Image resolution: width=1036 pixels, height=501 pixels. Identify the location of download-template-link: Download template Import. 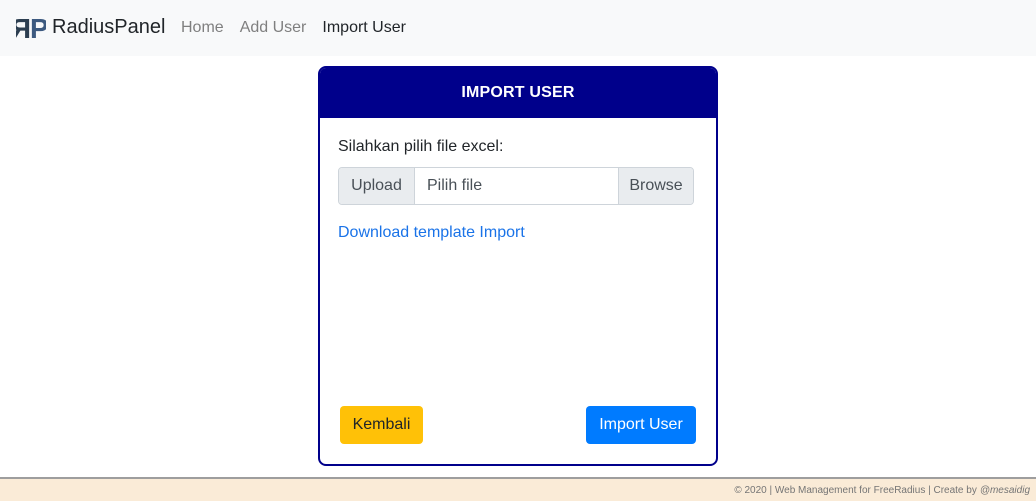
(431, 233).